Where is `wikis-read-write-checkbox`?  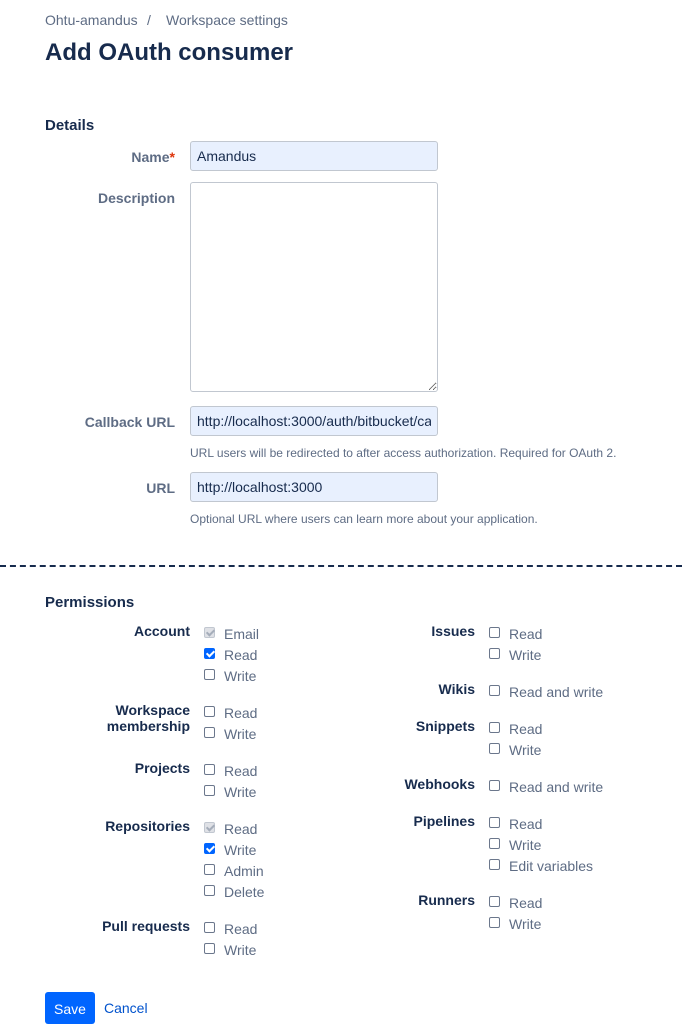 wikis-read-write-checkbox is located at coordinates (494, 690).